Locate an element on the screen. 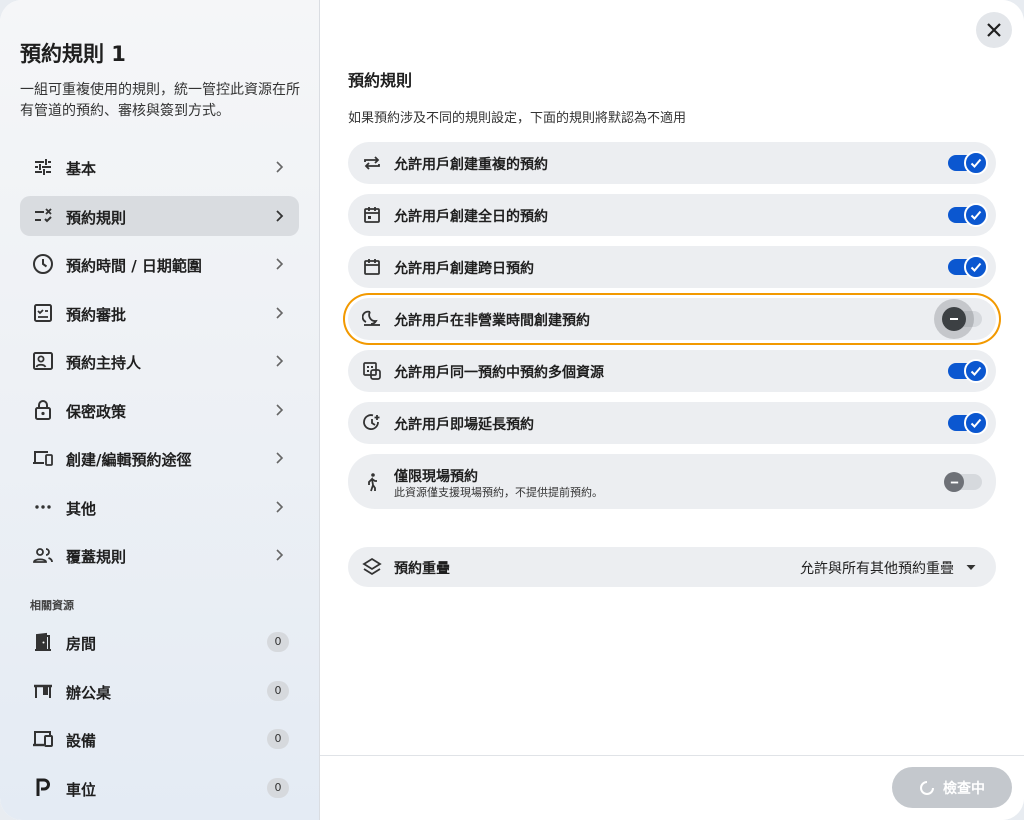  sidebar-item-label: 預約規則 is located at coordinates (96, 218).